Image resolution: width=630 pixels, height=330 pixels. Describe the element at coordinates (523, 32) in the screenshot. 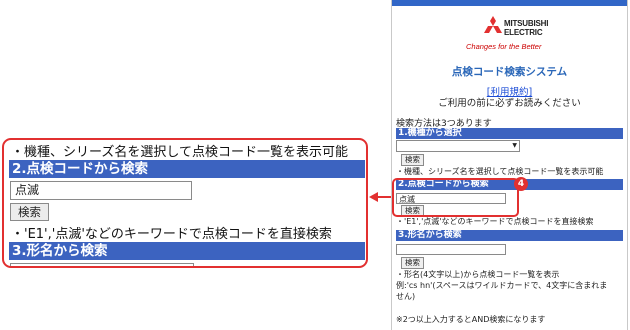

I see `brand-name-line2: ELECTRIC` at that location.